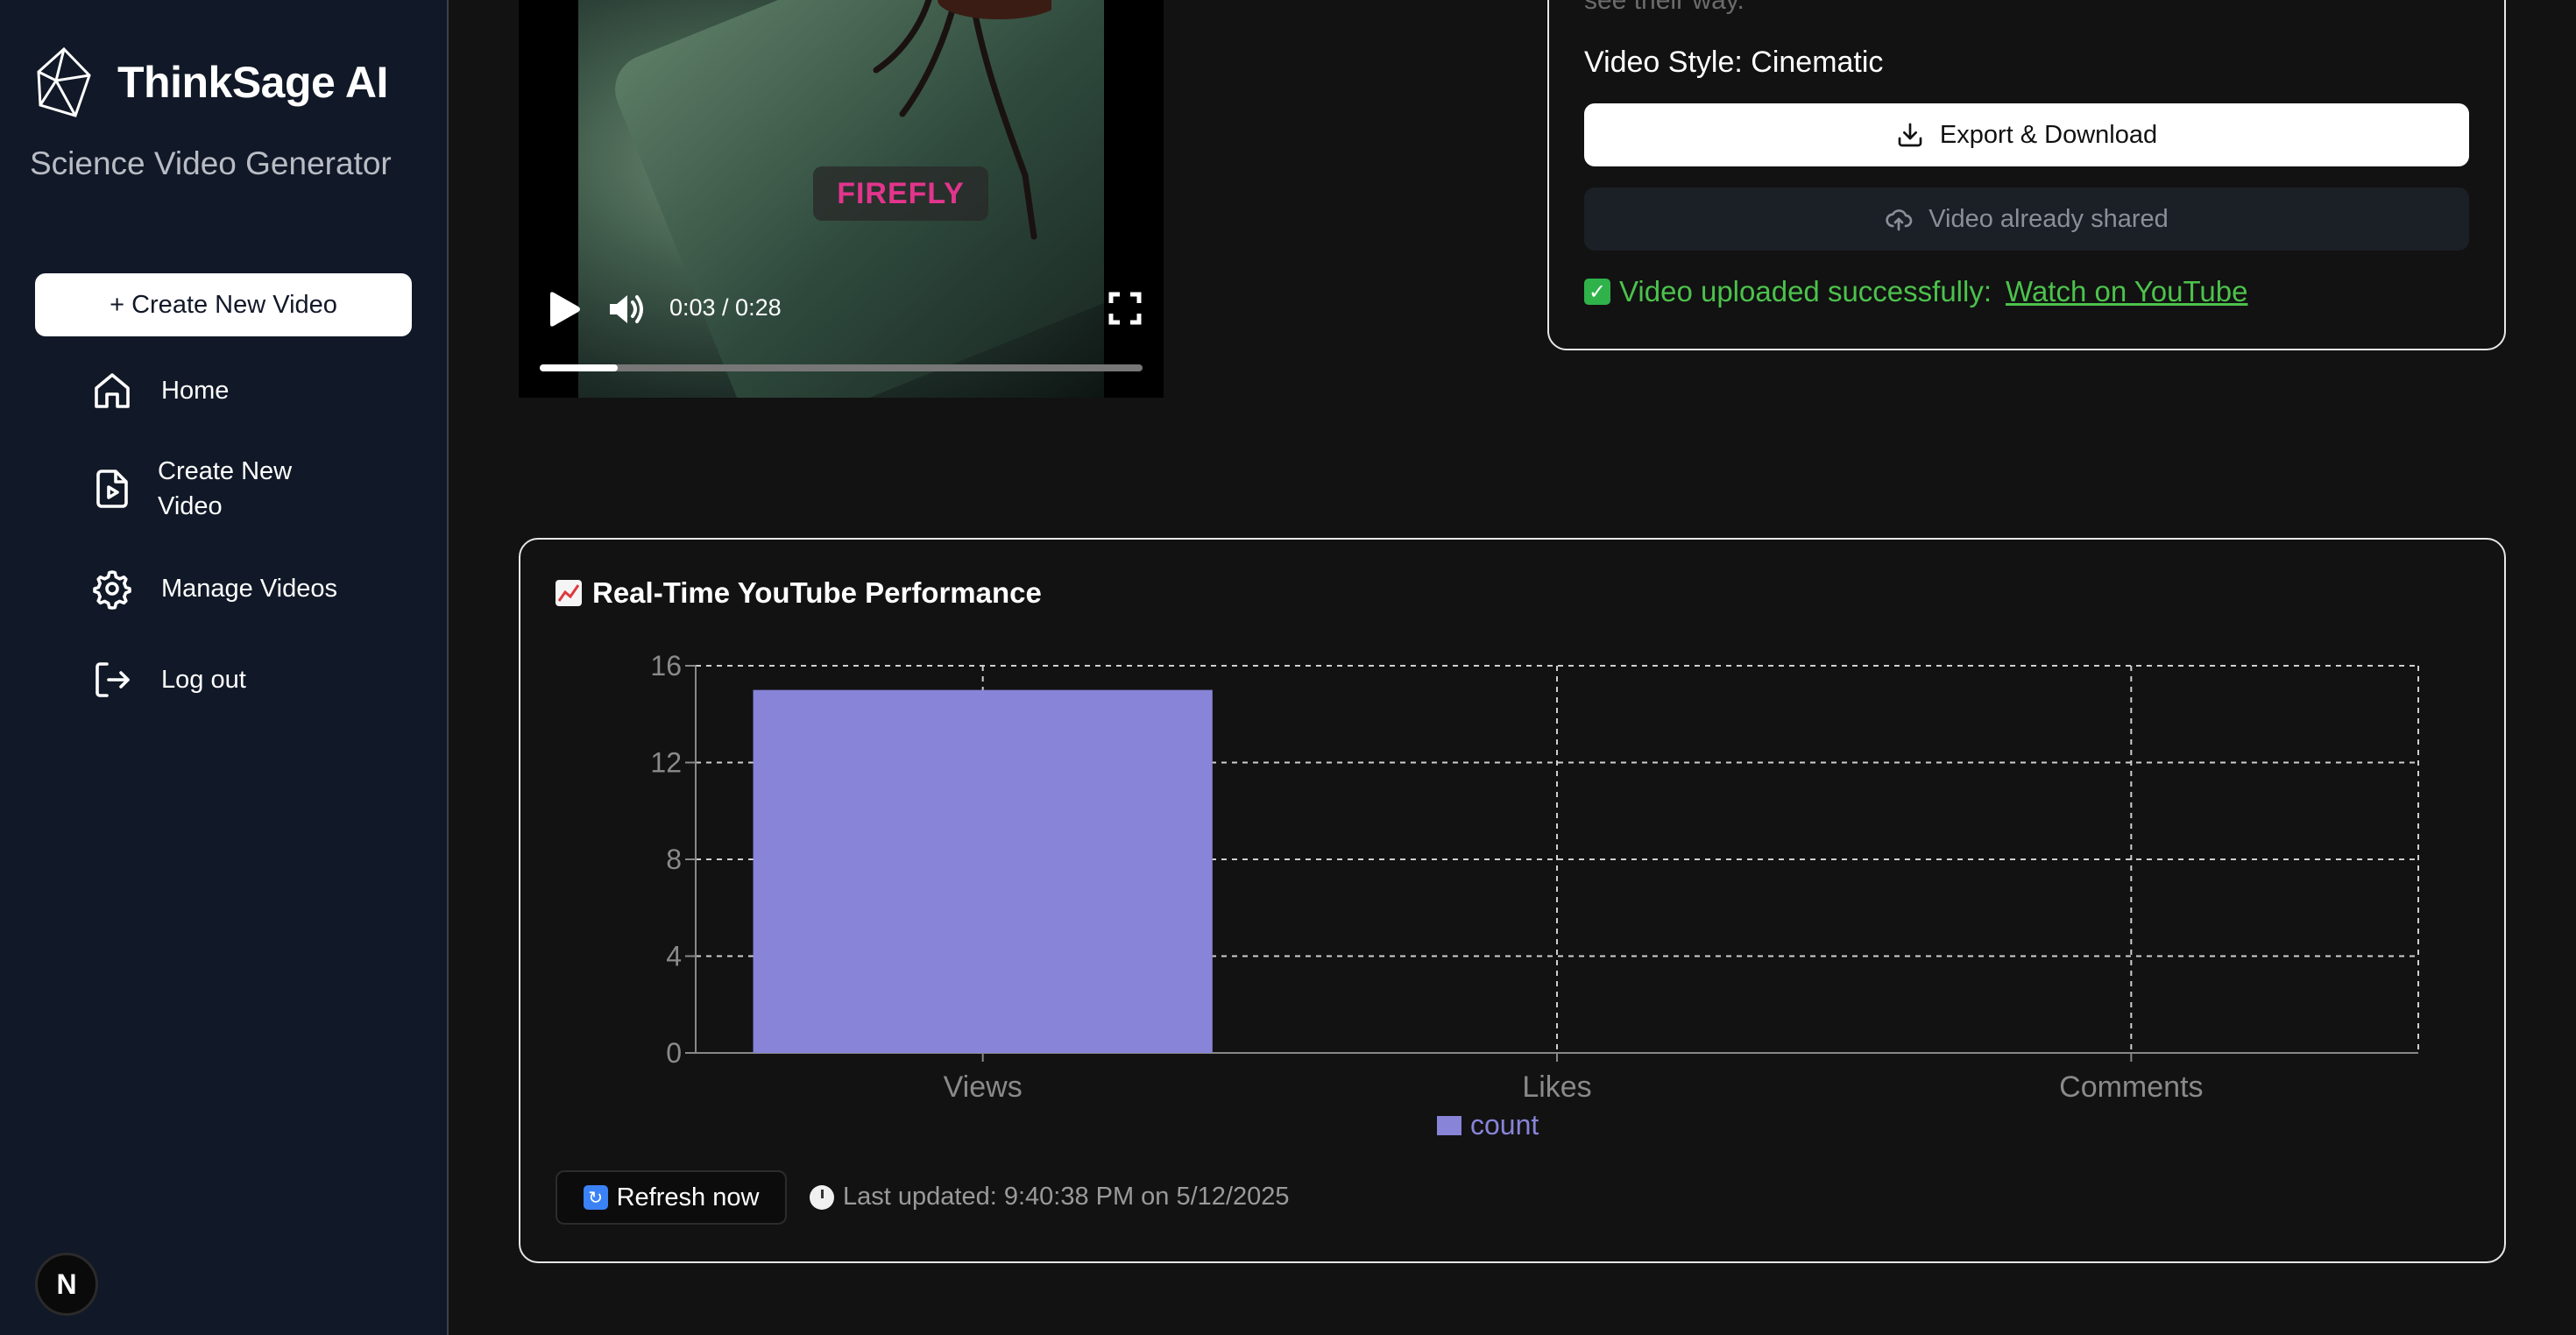 This screenshot has height=1335, width=2576. What do you see at coordinates (1556, 1087) in the screenshot?
I see `x-tick-label: Likes` at bounding box center [1556, 1087].